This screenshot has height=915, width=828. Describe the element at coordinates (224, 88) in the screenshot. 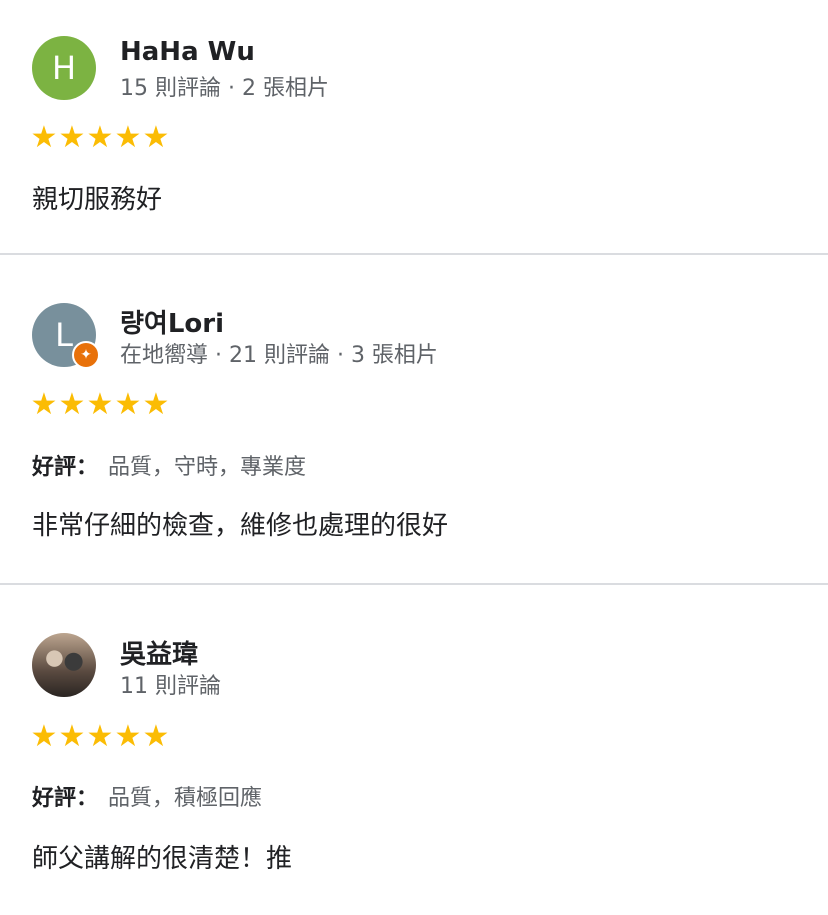

I see `reviewer-meta: 15 則評論 · 2 張相片` at that location.